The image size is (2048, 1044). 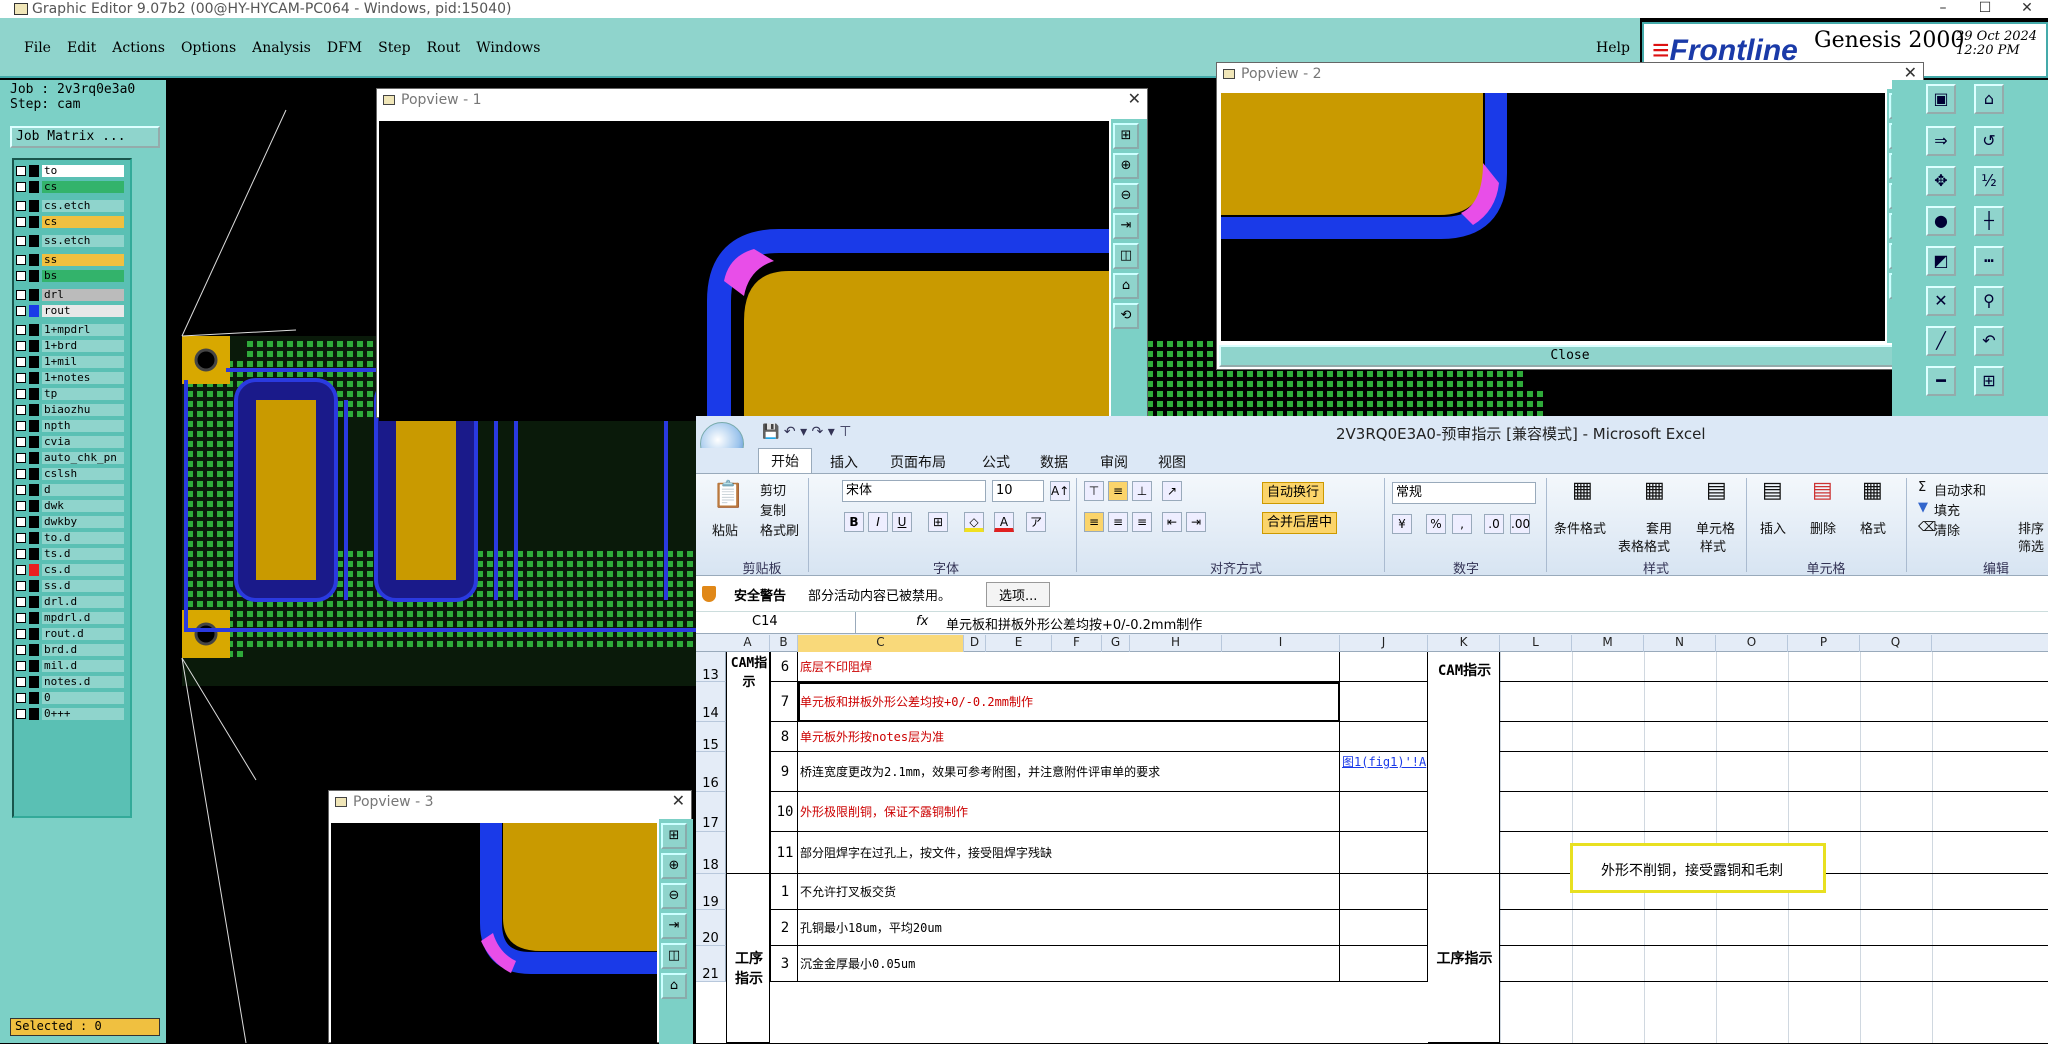 What do you see at coordinates (1069, 667) in the screenshot?
I see `instruction-cell: 底层不印阻焊` at bounding box center [1069, 667].